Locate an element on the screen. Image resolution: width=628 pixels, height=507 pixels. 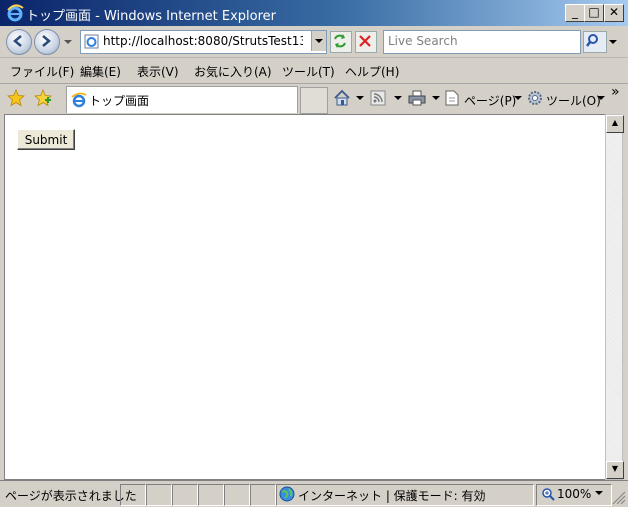
chevron-down-icon is located at coordinates (319, 41).